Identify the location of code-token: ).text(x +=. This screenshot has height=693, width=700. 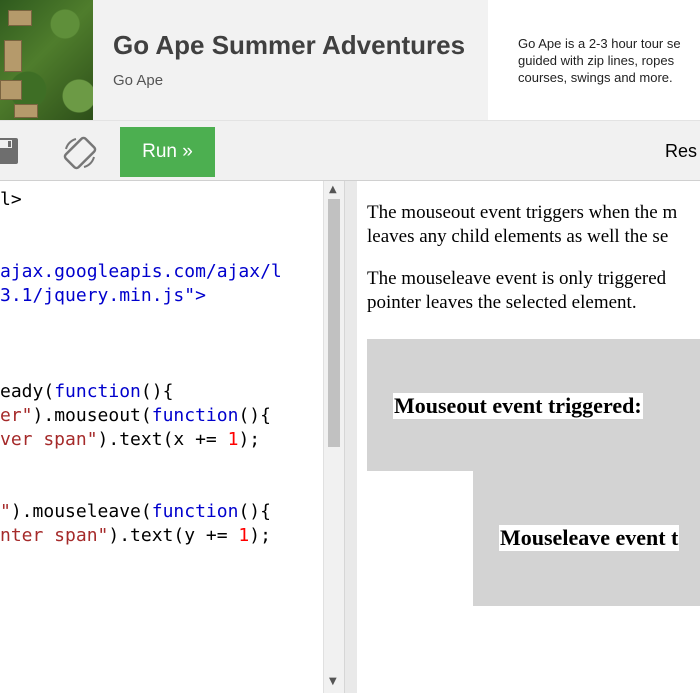
(162, 439).